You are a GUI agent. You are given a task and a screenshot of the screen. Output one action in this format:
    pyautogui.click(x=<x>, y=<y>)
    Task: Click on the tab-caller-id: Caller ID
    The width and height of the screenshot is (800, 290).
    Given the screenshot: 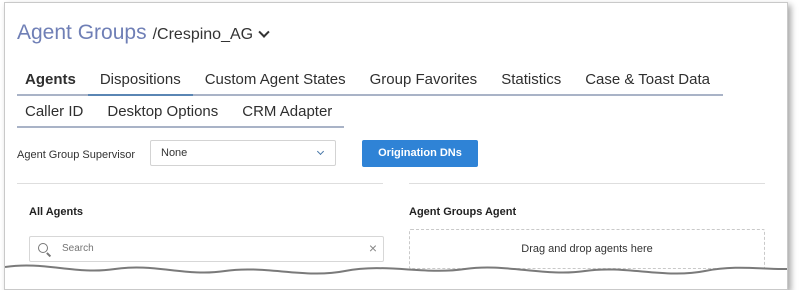 What is the action you would take?
    pyautogui.click(x=56, y=113)
    